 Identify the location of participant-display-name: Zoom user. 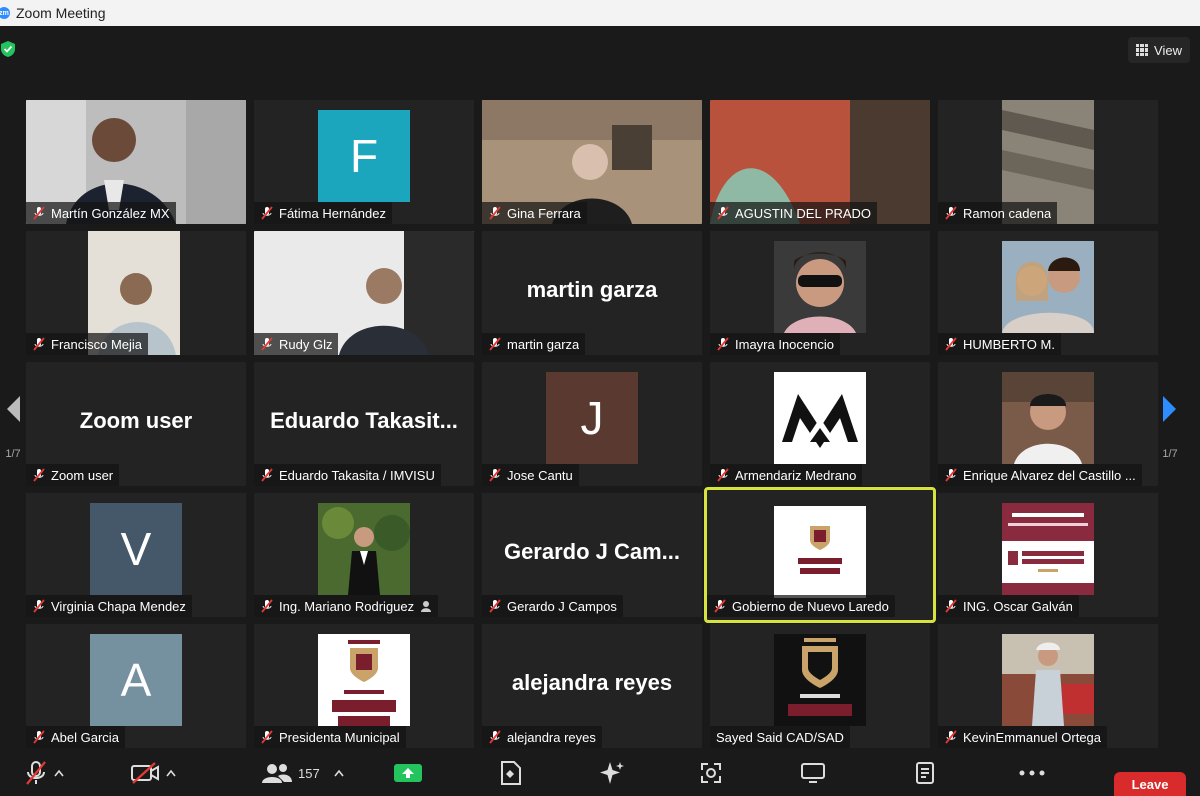
(136, 420).